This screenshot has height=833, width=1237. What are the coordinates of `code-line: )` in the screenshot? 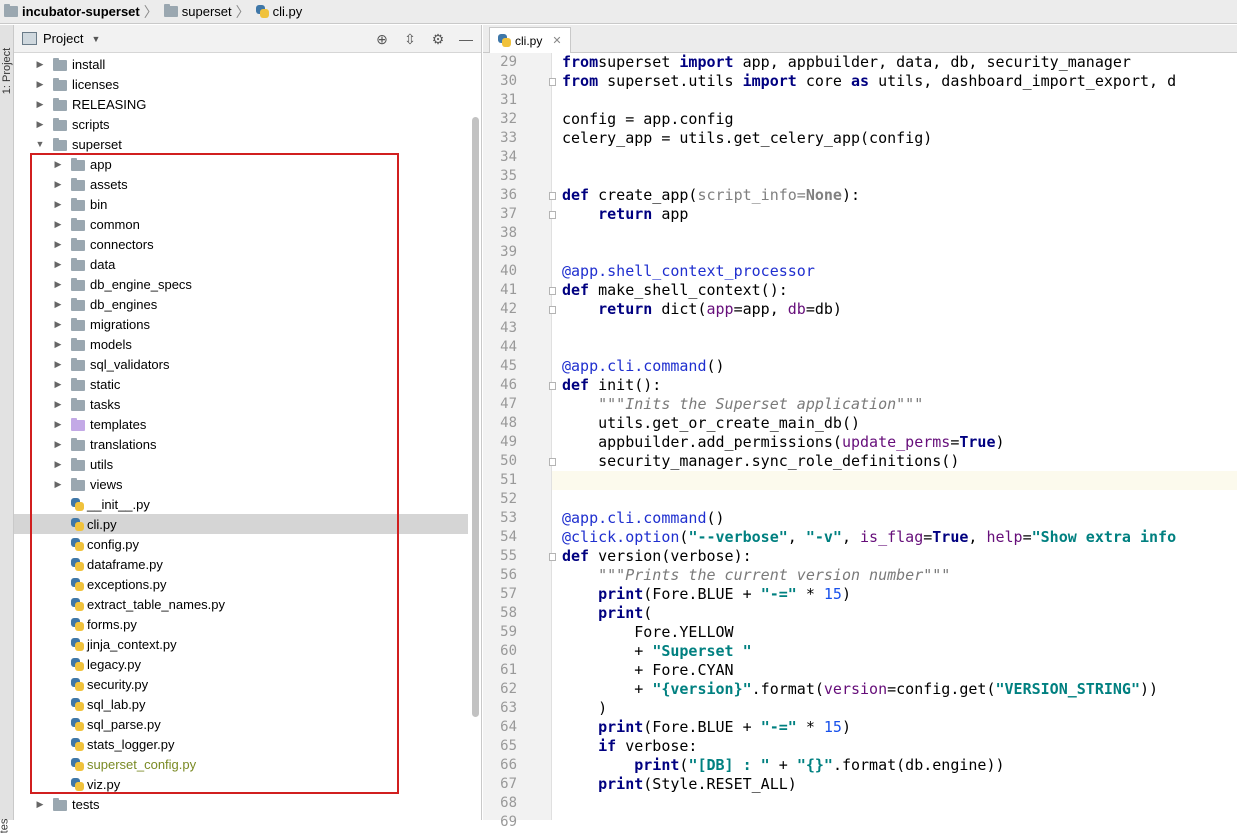 It's located at (584, 708).